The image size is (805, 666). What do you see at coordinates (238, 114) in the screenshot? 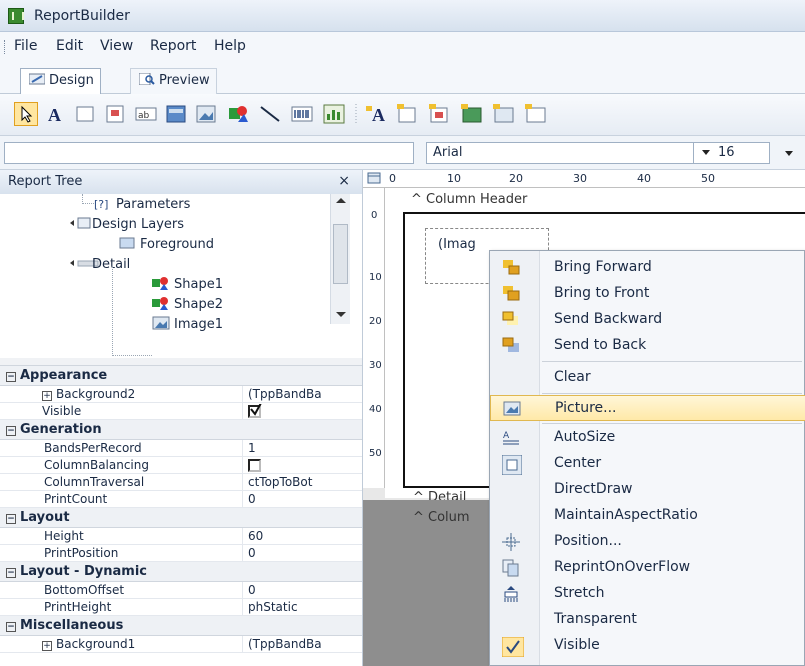
I see `shape-tool-icon` at bounding box center [238, 114].